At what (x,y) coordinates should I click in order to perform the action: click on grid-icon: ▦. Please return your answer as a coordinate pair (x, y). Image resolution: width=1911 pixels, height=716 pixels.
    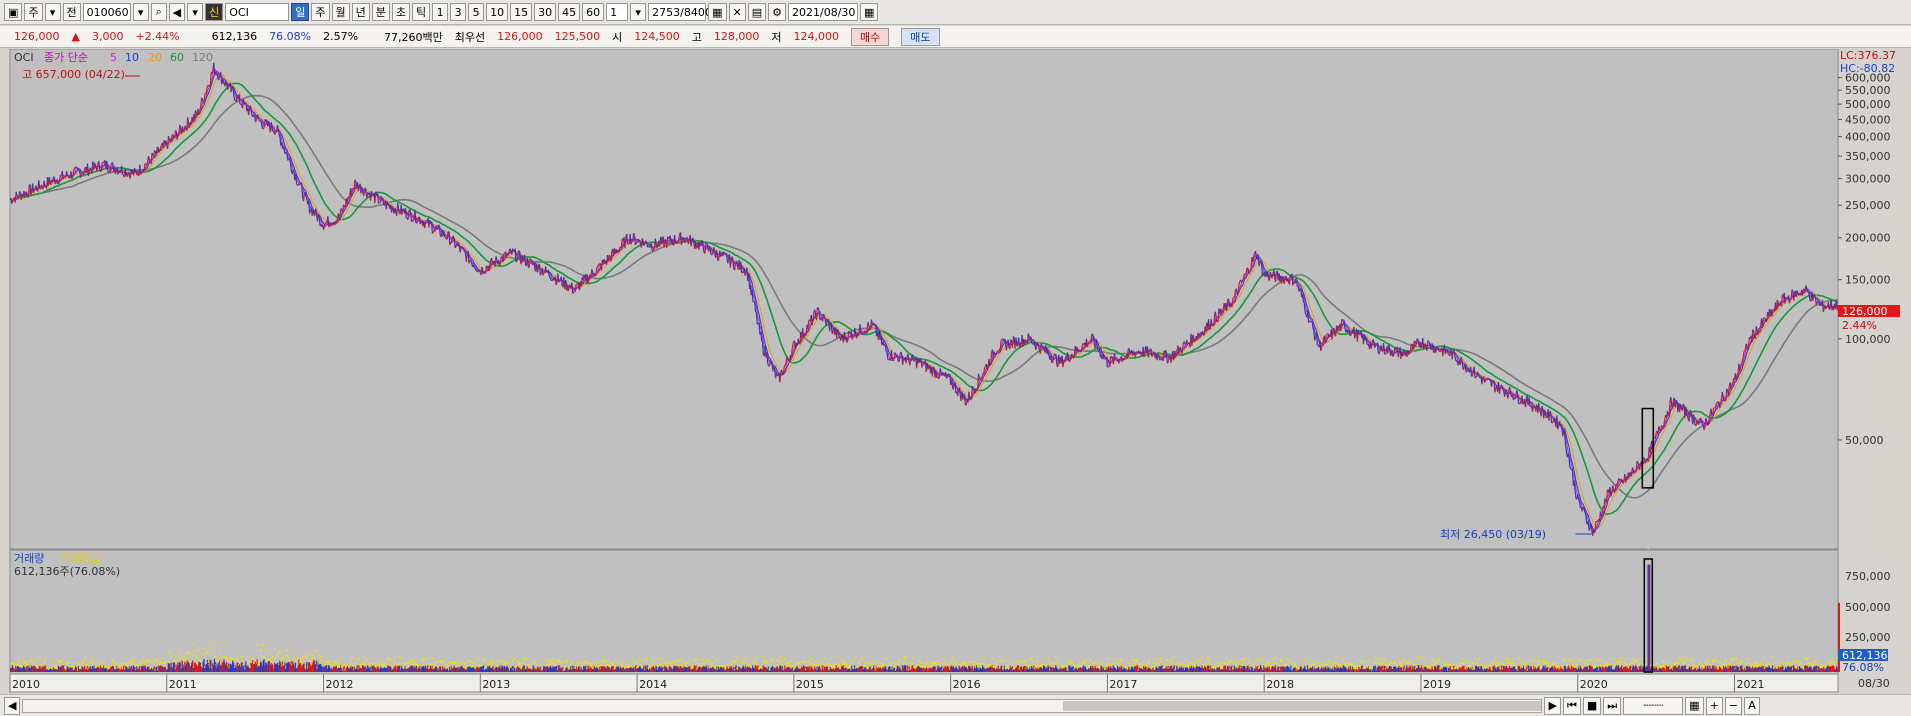
    Looking at the image, I should click on (717, 12).